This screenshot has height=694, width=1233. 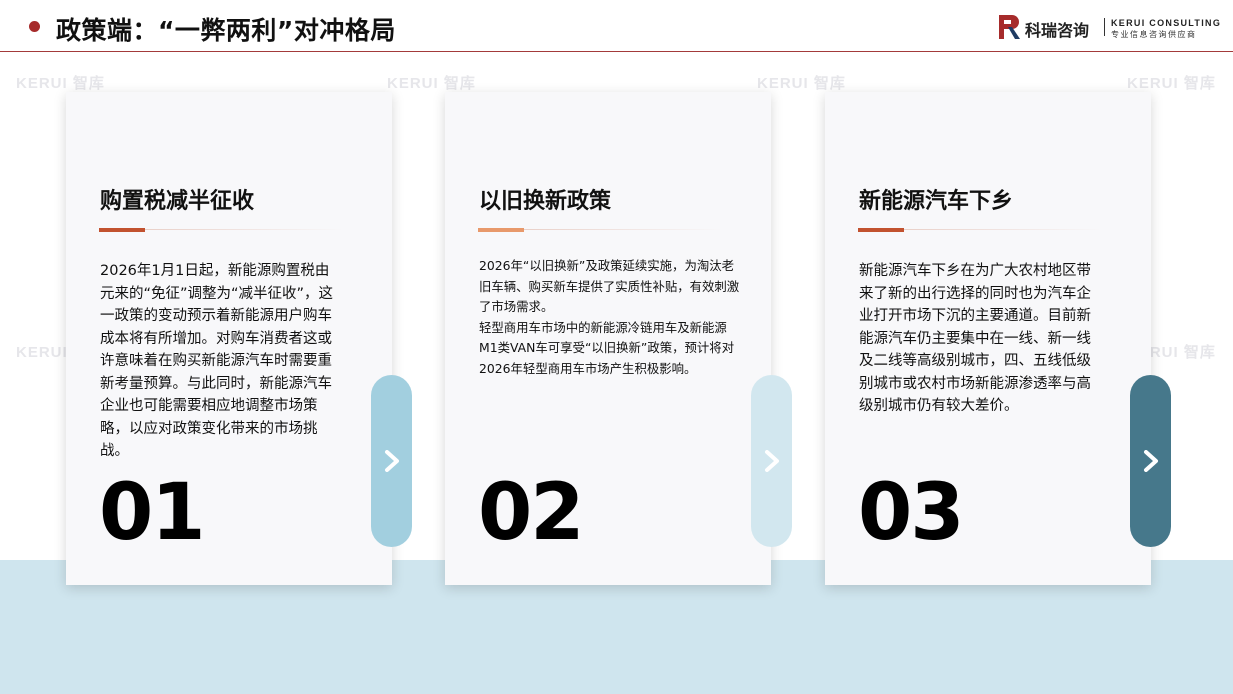 What do you see at coordinates (531, 513) in the screenshot?
I see `card-number: 02` at bounding box center [531, 513].